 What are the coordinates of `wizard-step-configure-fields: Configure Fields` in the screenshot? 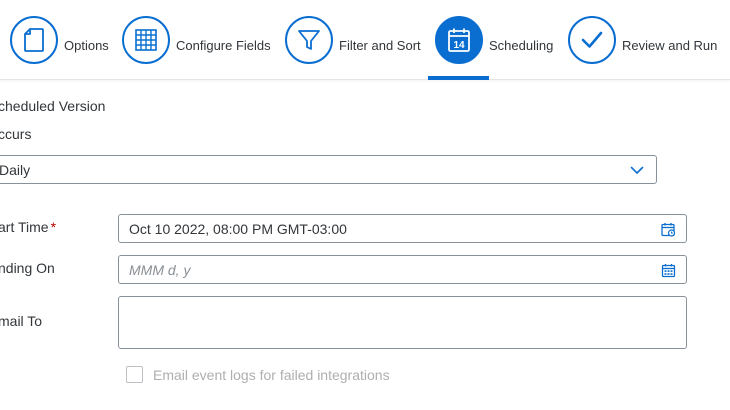 It's located at (196, 40).